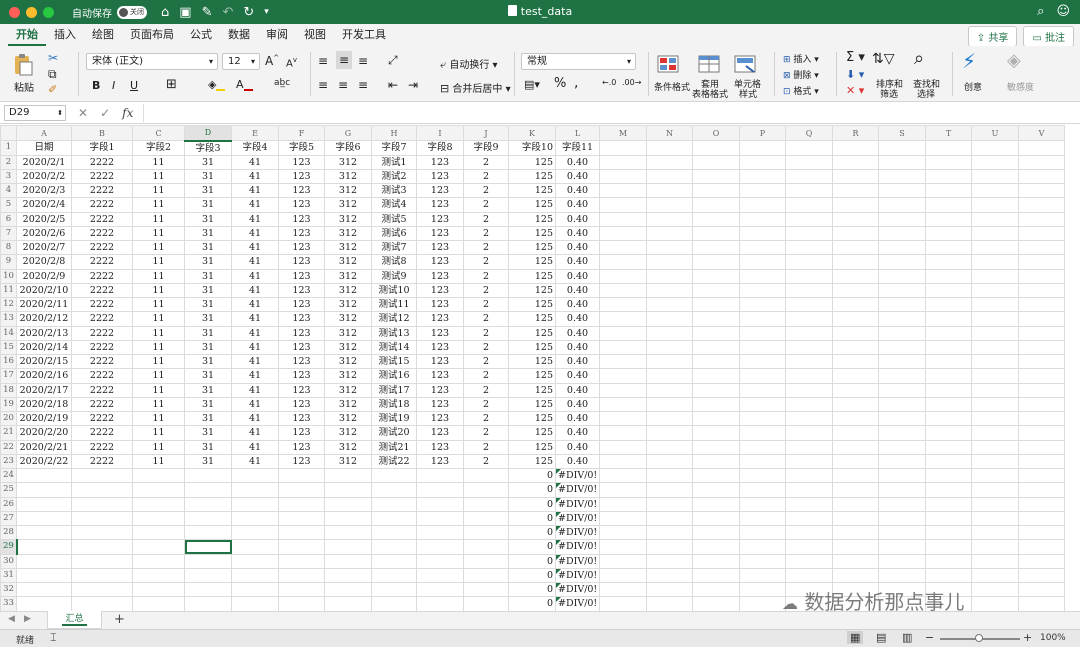 This screenshot has height=647, width=1080. What do you see at coordinates (948, 333) in the screenshot?
I see `cell-T14` at bounding box center [948, 333].